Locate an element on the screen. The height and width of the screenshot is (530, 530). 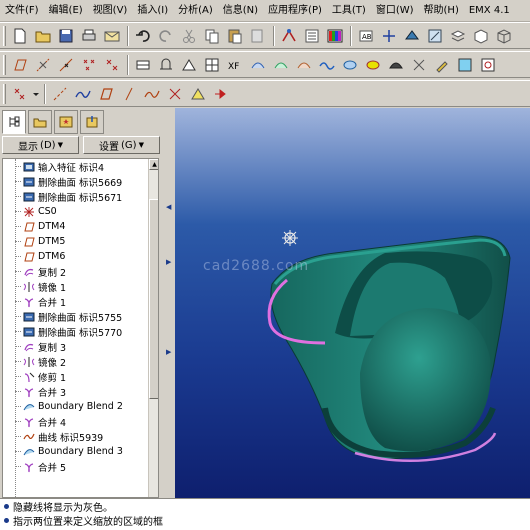
tree-scrollbar: ▲ is located at coordinates (153, 328).